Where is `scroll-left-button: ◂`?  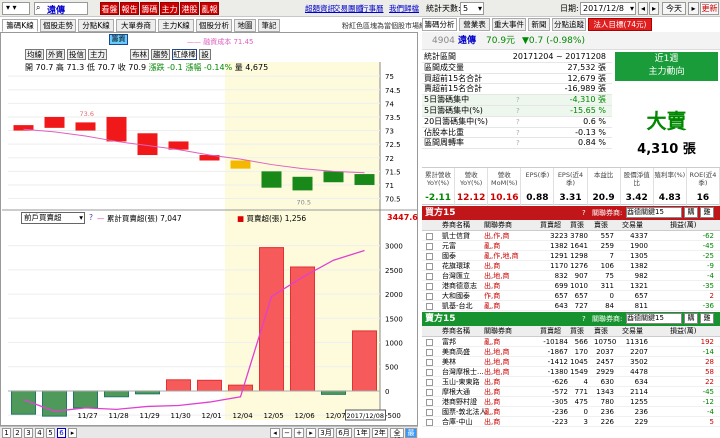
scroll-left-button: ◂ is located at coordinates (275, 433).